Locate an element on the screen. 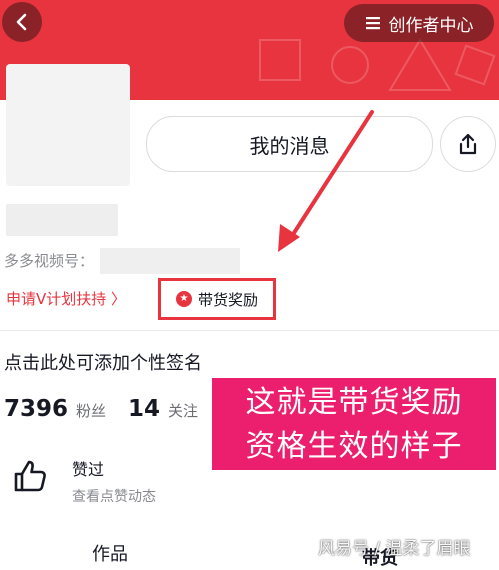 Image resolution: width=499 pixels, height=570 pixels. stats-row: 7396 粉丝 14 关注 is located at coordinates (101, 409).